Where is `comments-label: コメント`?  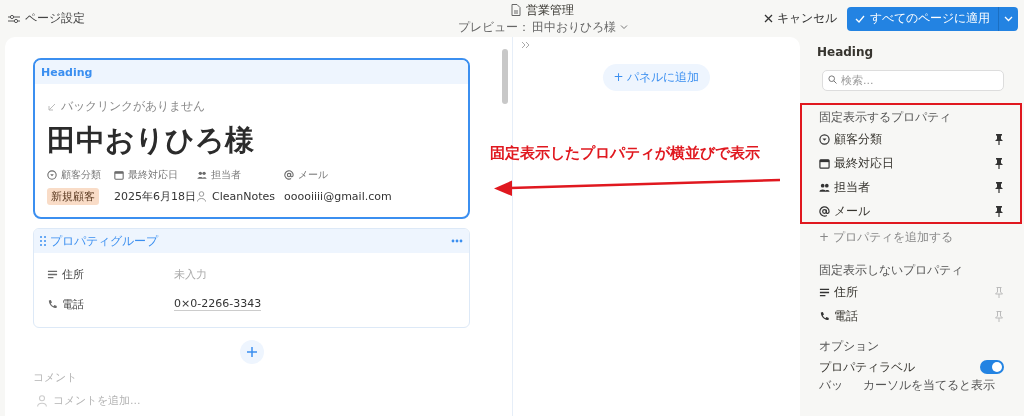 comments-label: コメント is located at coordinates (55, 377).